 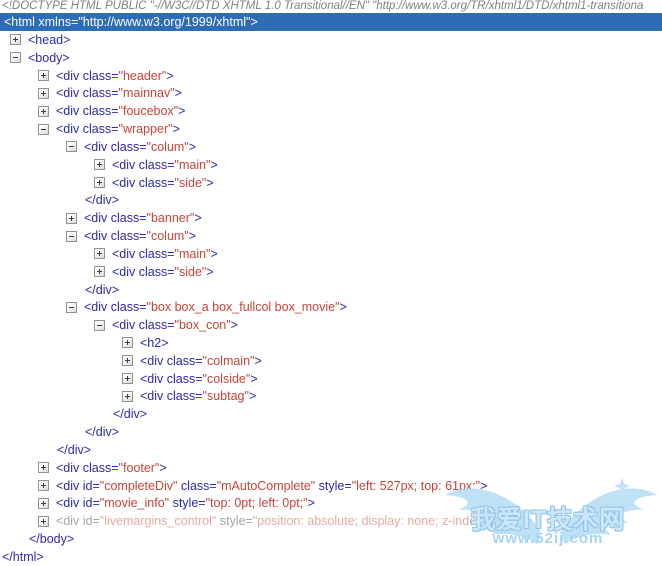 What do you see at coordinates (331, 76) in the screenshot?
I see `tree-row-node-div-header: <div class="header">` at bounding box center [331, 76].